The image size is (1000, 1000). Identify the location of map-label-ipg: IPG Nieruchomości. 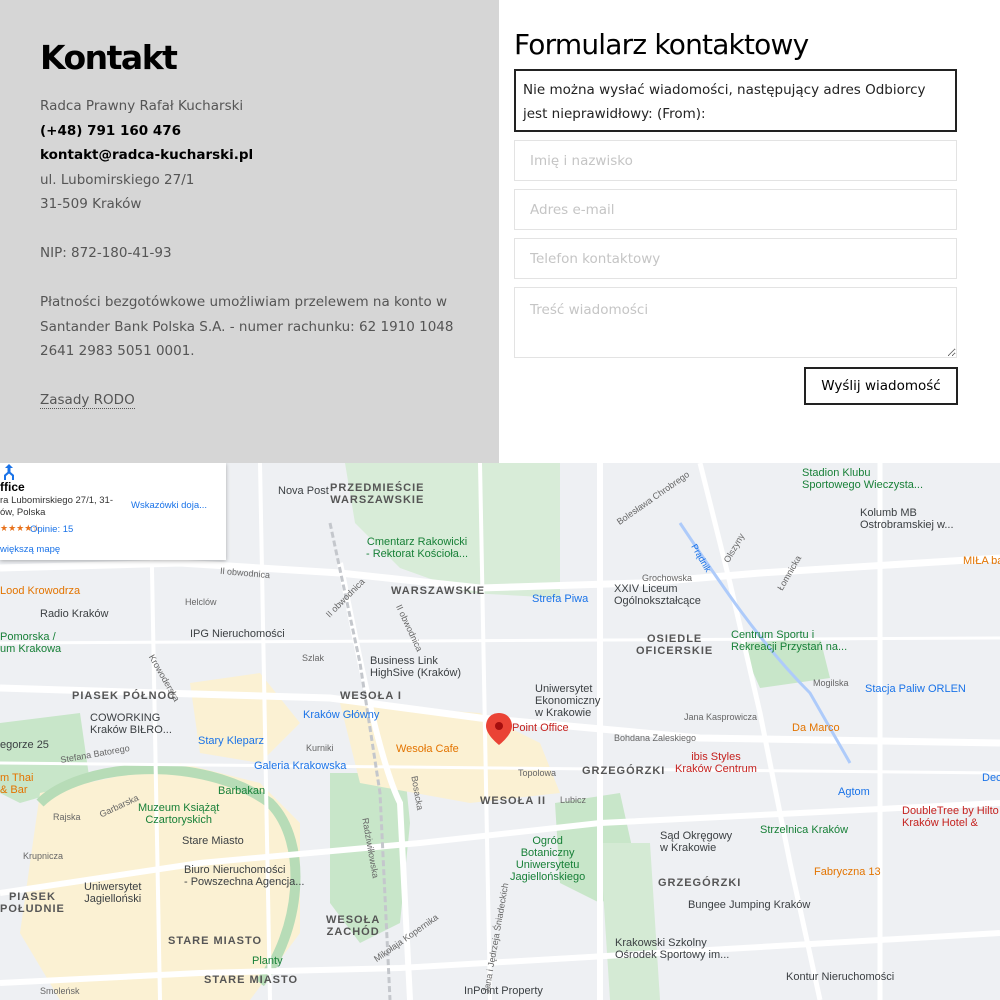
(237, 634).